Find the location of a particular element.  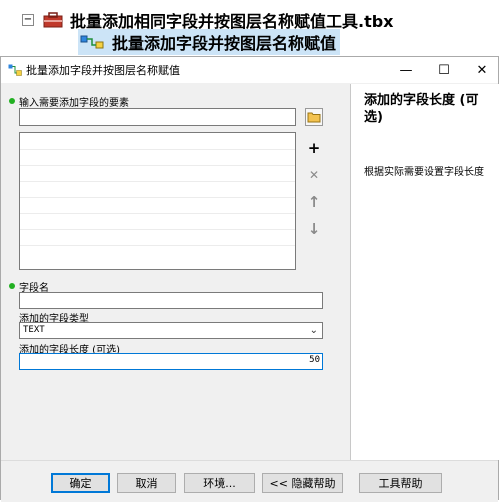

help-description: 根据实际需要设置字段长度 is located at coordinates (424, 172).